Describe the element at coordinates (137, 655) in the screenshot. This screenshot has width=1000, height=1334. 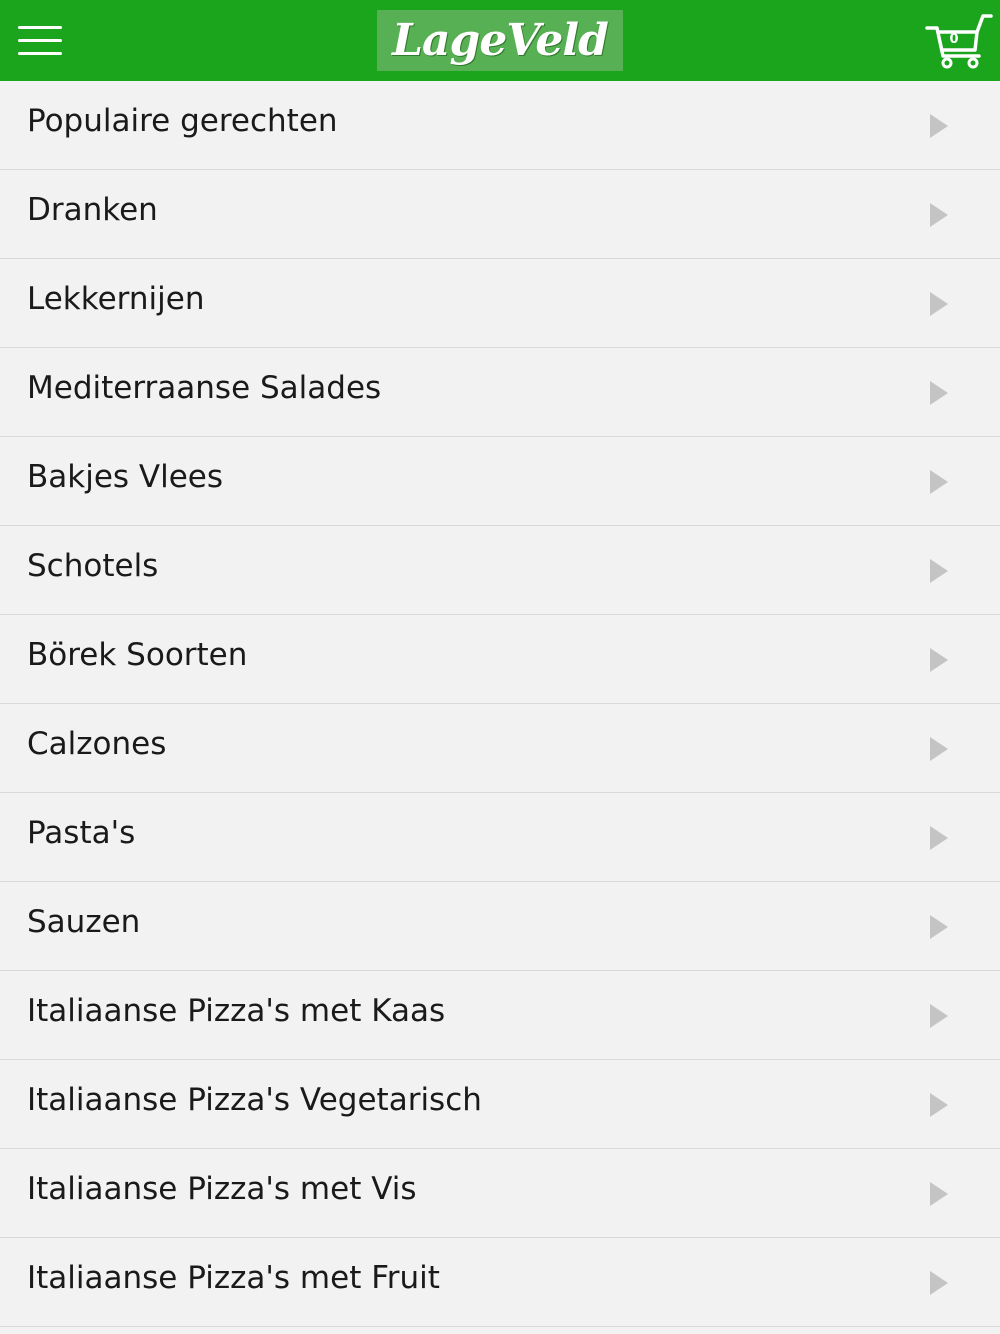
I see `category-label: Börek Soorten` at that location.